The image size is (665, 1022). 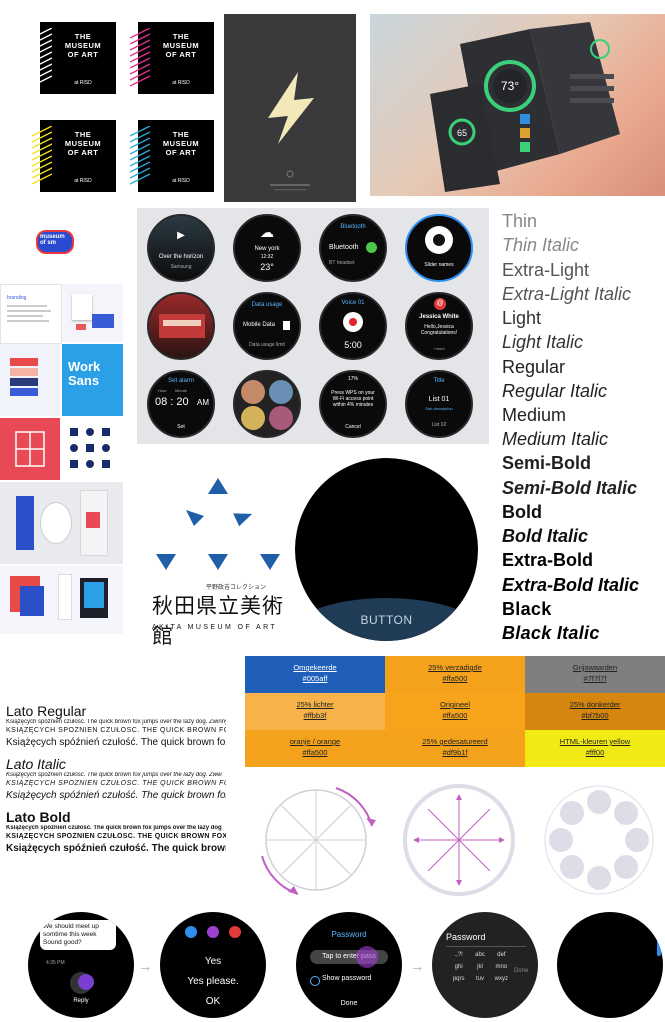 I want to click on watch-list: Title List 01 Sub description List 02, so click(x=439, y=404).